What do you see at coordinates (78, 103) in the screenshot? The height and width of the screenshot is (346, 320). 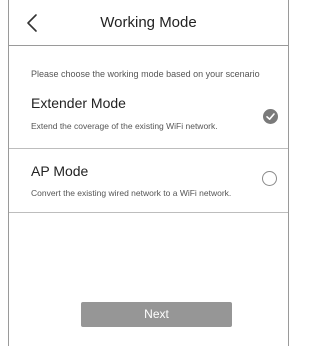 I see `mode-title: Extender Mode` at bounding box center [78, 103].